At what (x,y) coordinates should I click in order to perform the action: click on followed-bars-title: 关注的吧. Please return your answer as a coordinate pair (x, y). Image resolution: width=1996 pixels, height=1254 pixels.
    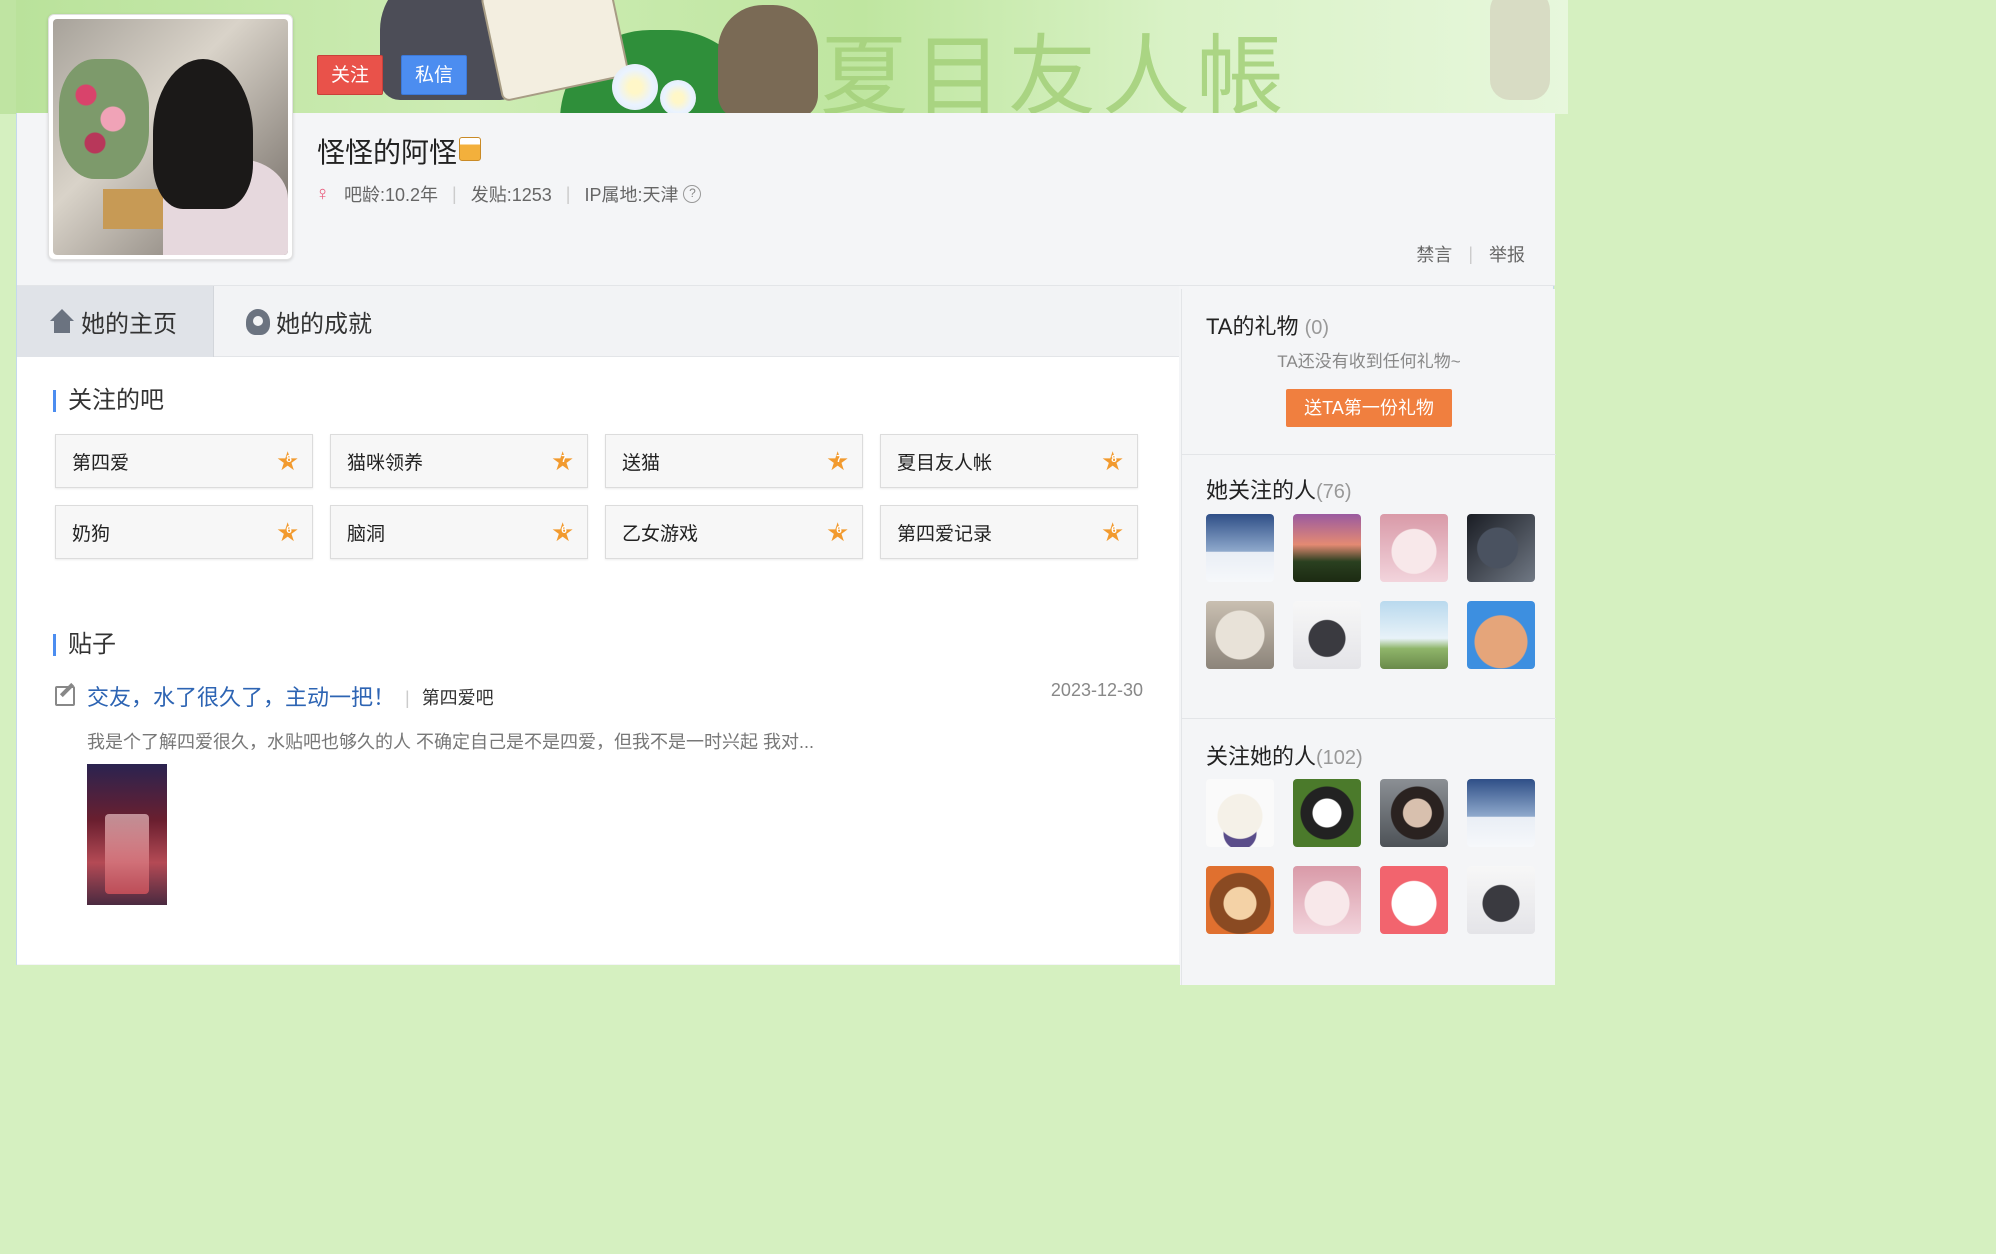
    Looking at the image, I should click on (108, 401).